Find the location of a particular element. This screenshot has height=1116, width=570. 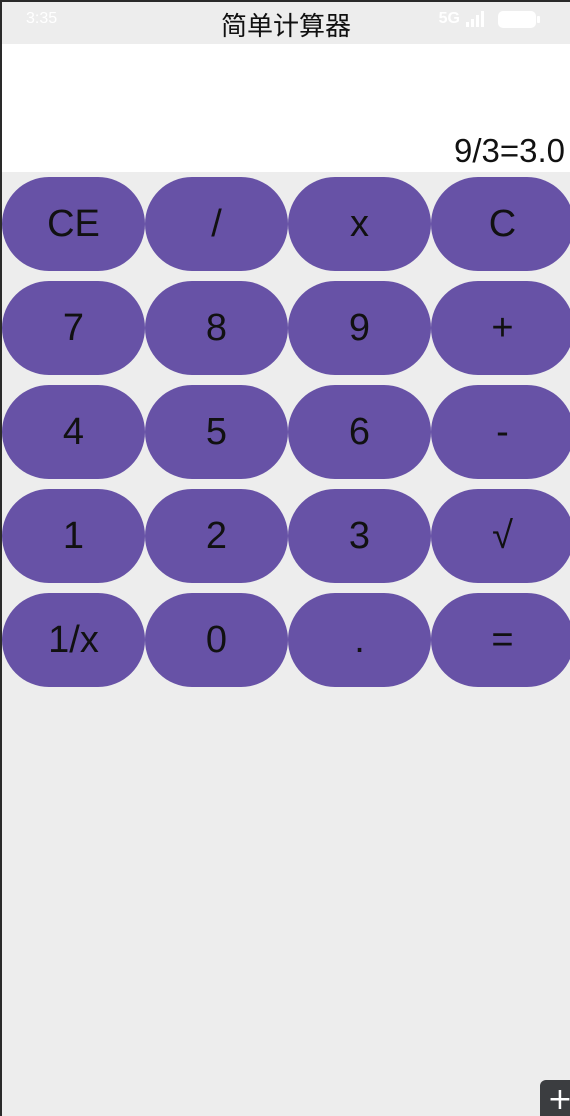

status-indicators: 5G is located at coordinates (489, 19).